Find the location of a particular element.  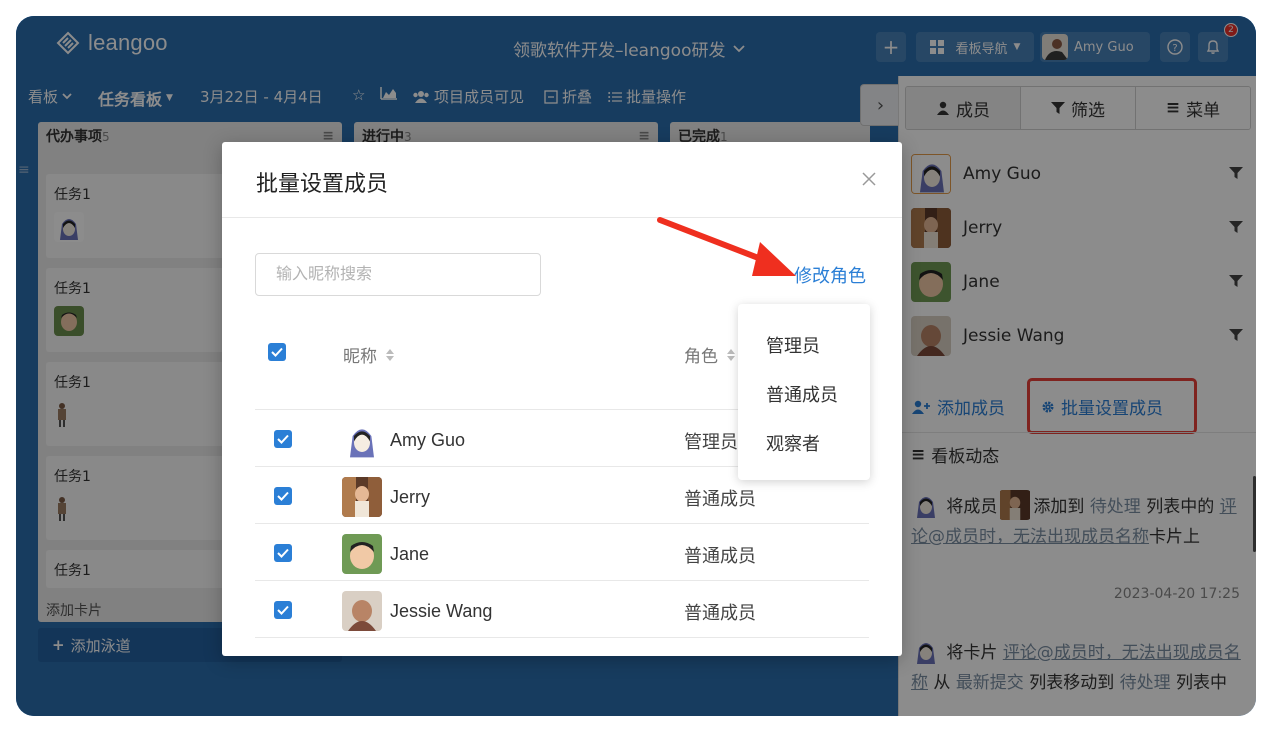

nickname-search-input is located at coordinates (398, 274).